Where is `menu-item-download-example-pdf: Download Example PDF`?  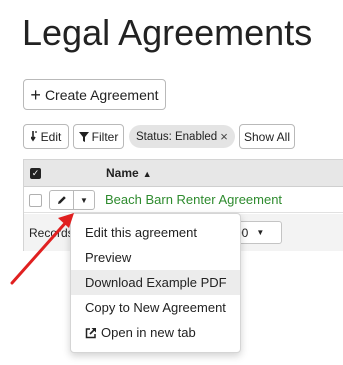
menu-item-download-example-pdf: Download Example PDF is located at coordinates (155, 282).